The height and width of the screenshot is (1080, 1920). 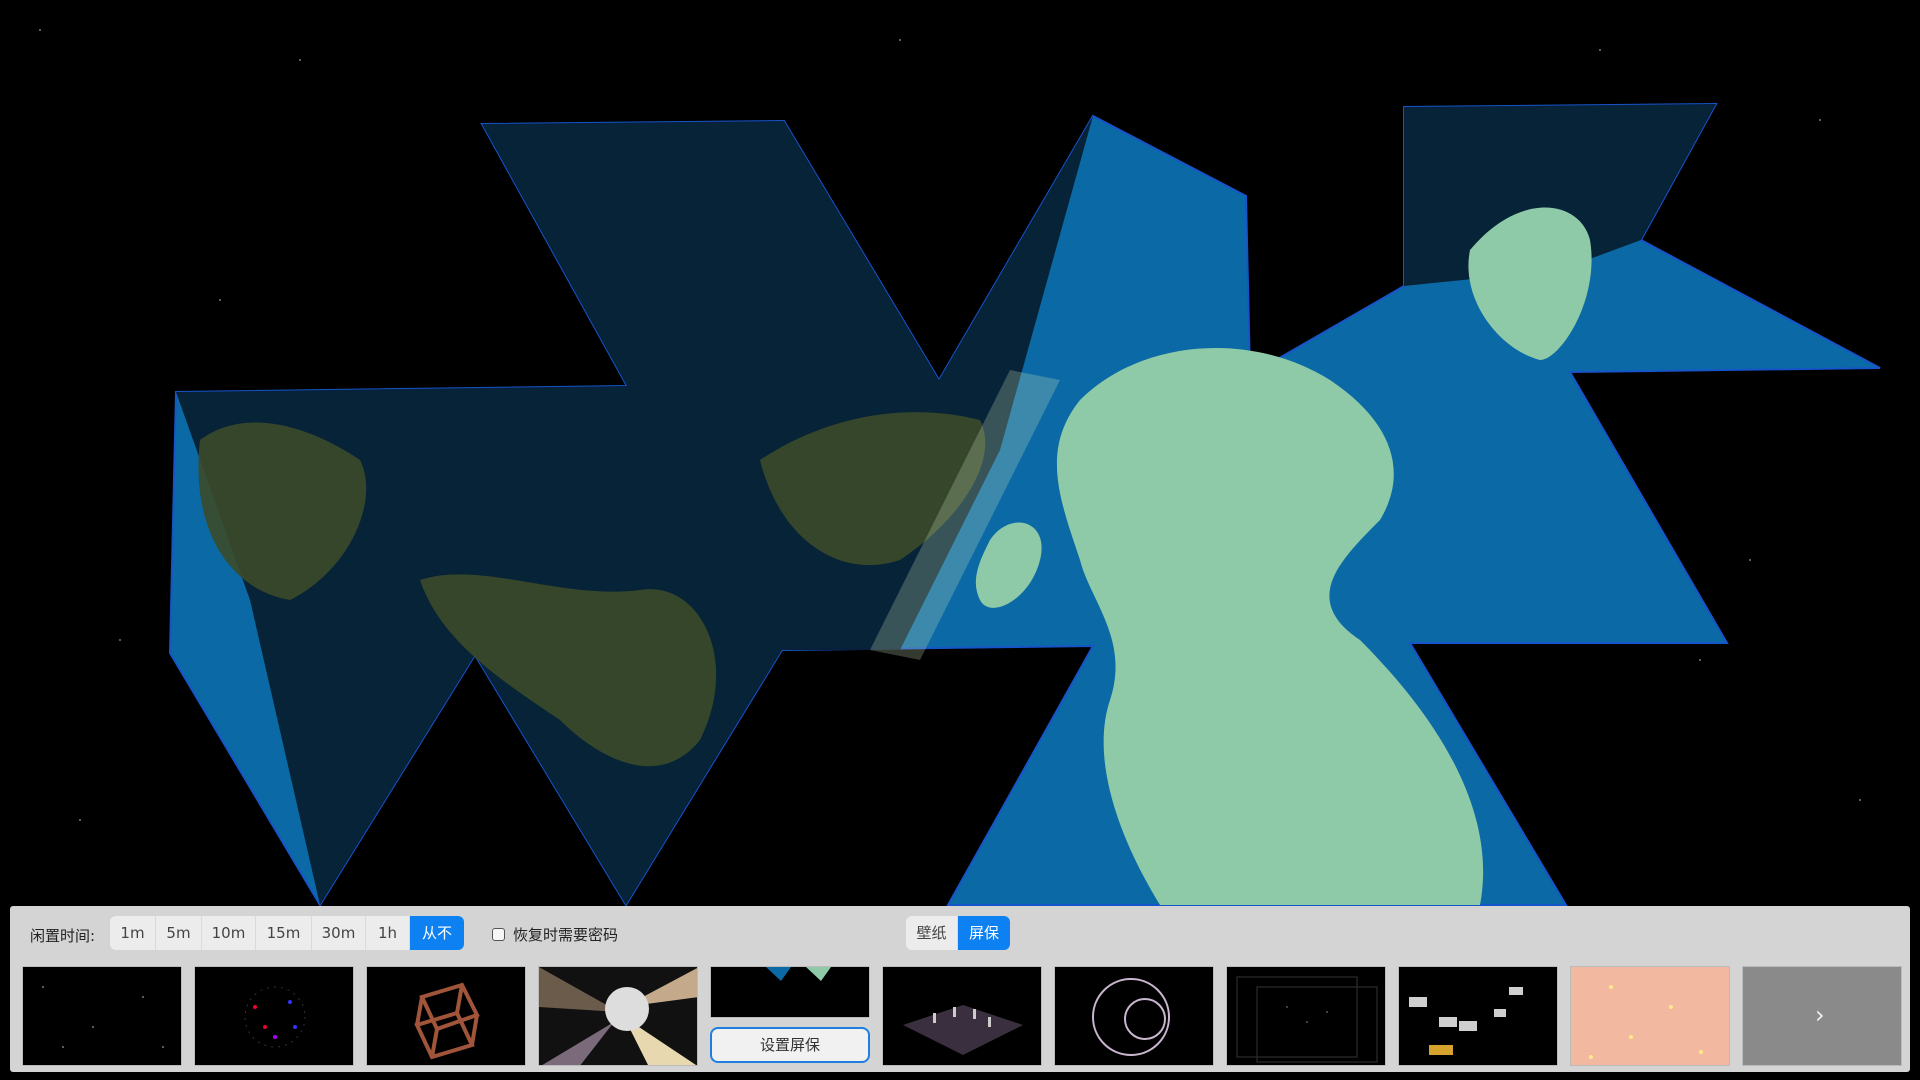 What do you see at coordinates (498, 934) in the screenshot?
I see `checkbox-box` at bounding box center [498, 934].